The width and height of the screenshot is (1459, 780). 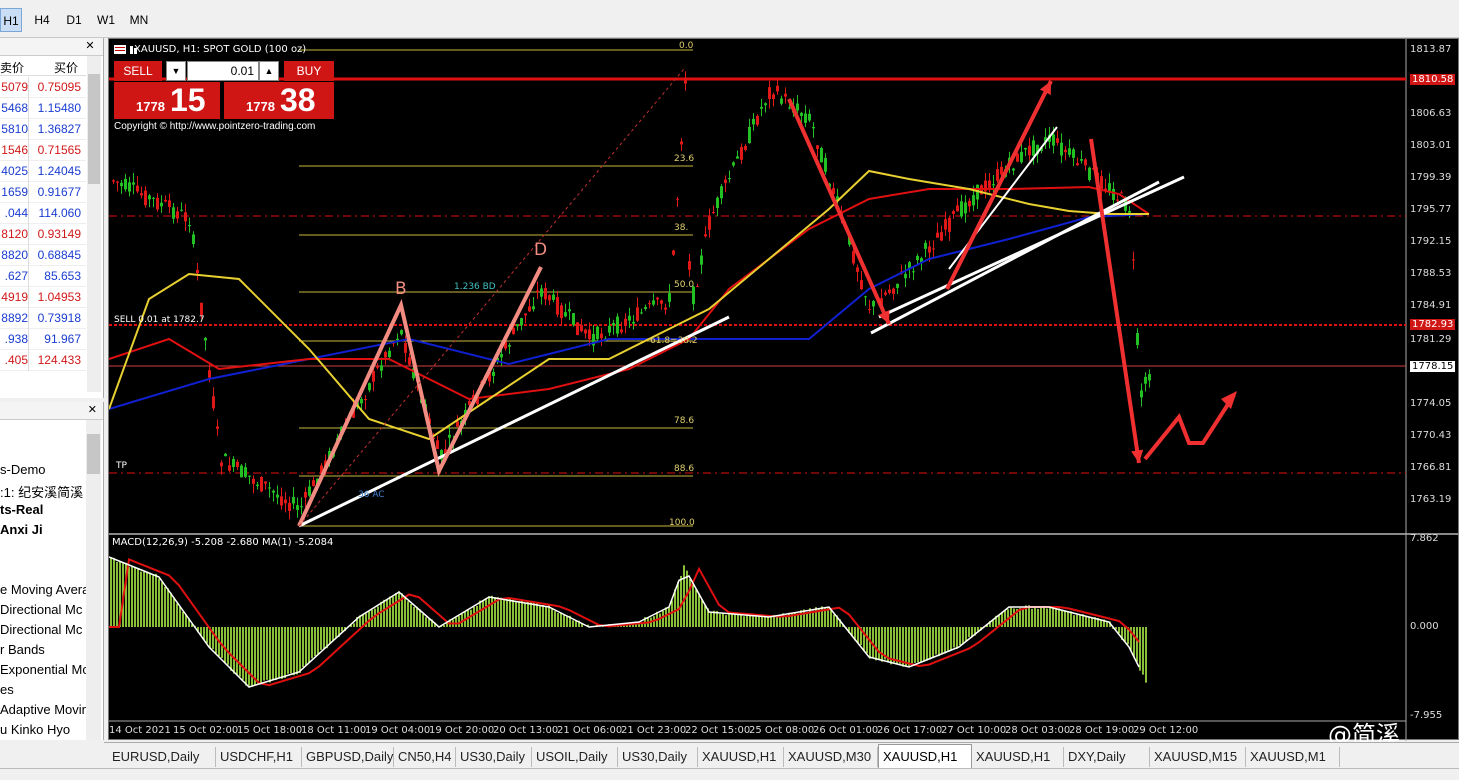 I want to click on tf-mn-button: MN, so click(x=139, y=20).